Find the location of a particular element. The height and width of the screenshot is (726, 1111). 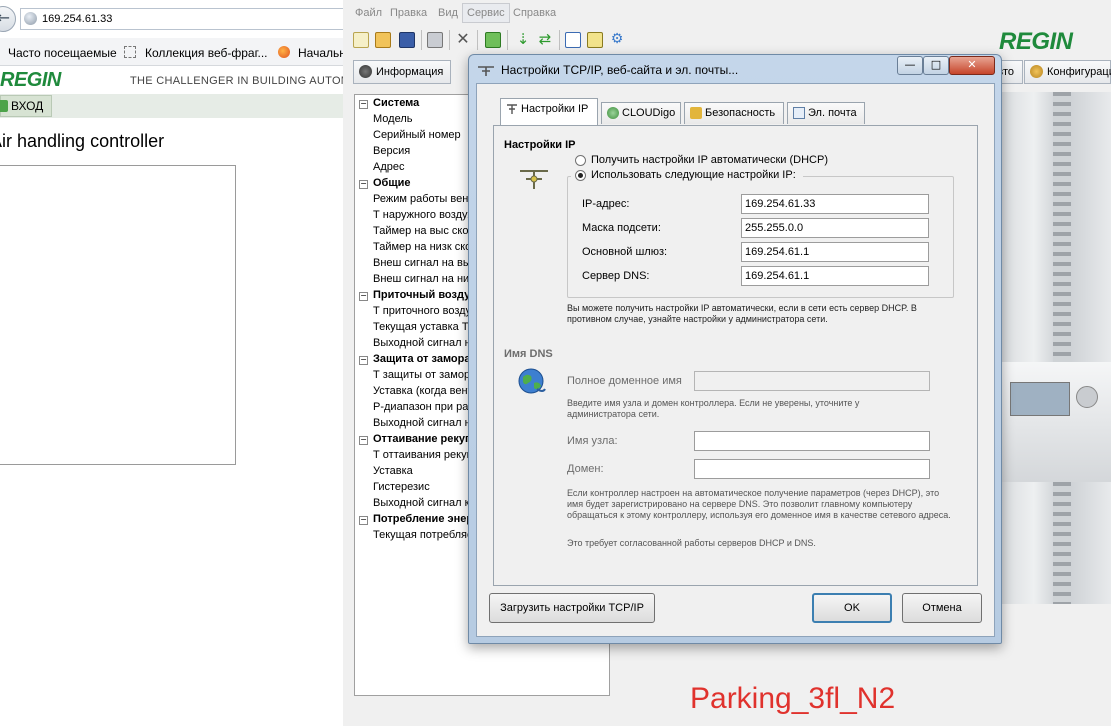

tab-security: Безопасность is located at coordinates (734, 113).